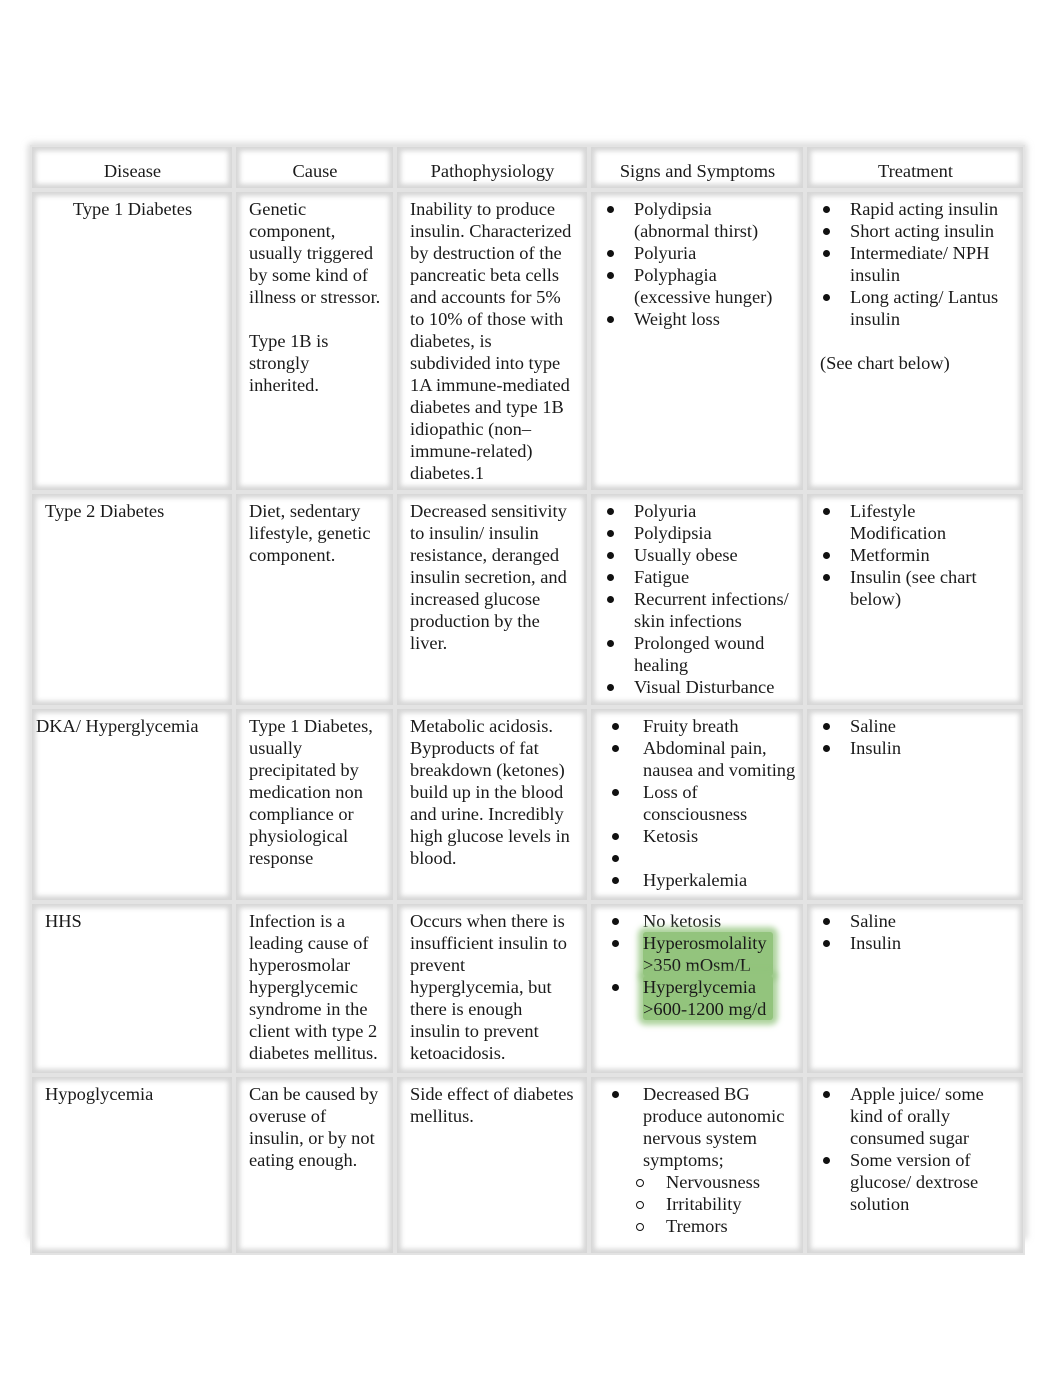  What do you see at coordinates (697, 654) in the screenshot?
I see `list-item: Prolonged wound healing` at bounding box center [697, 654].